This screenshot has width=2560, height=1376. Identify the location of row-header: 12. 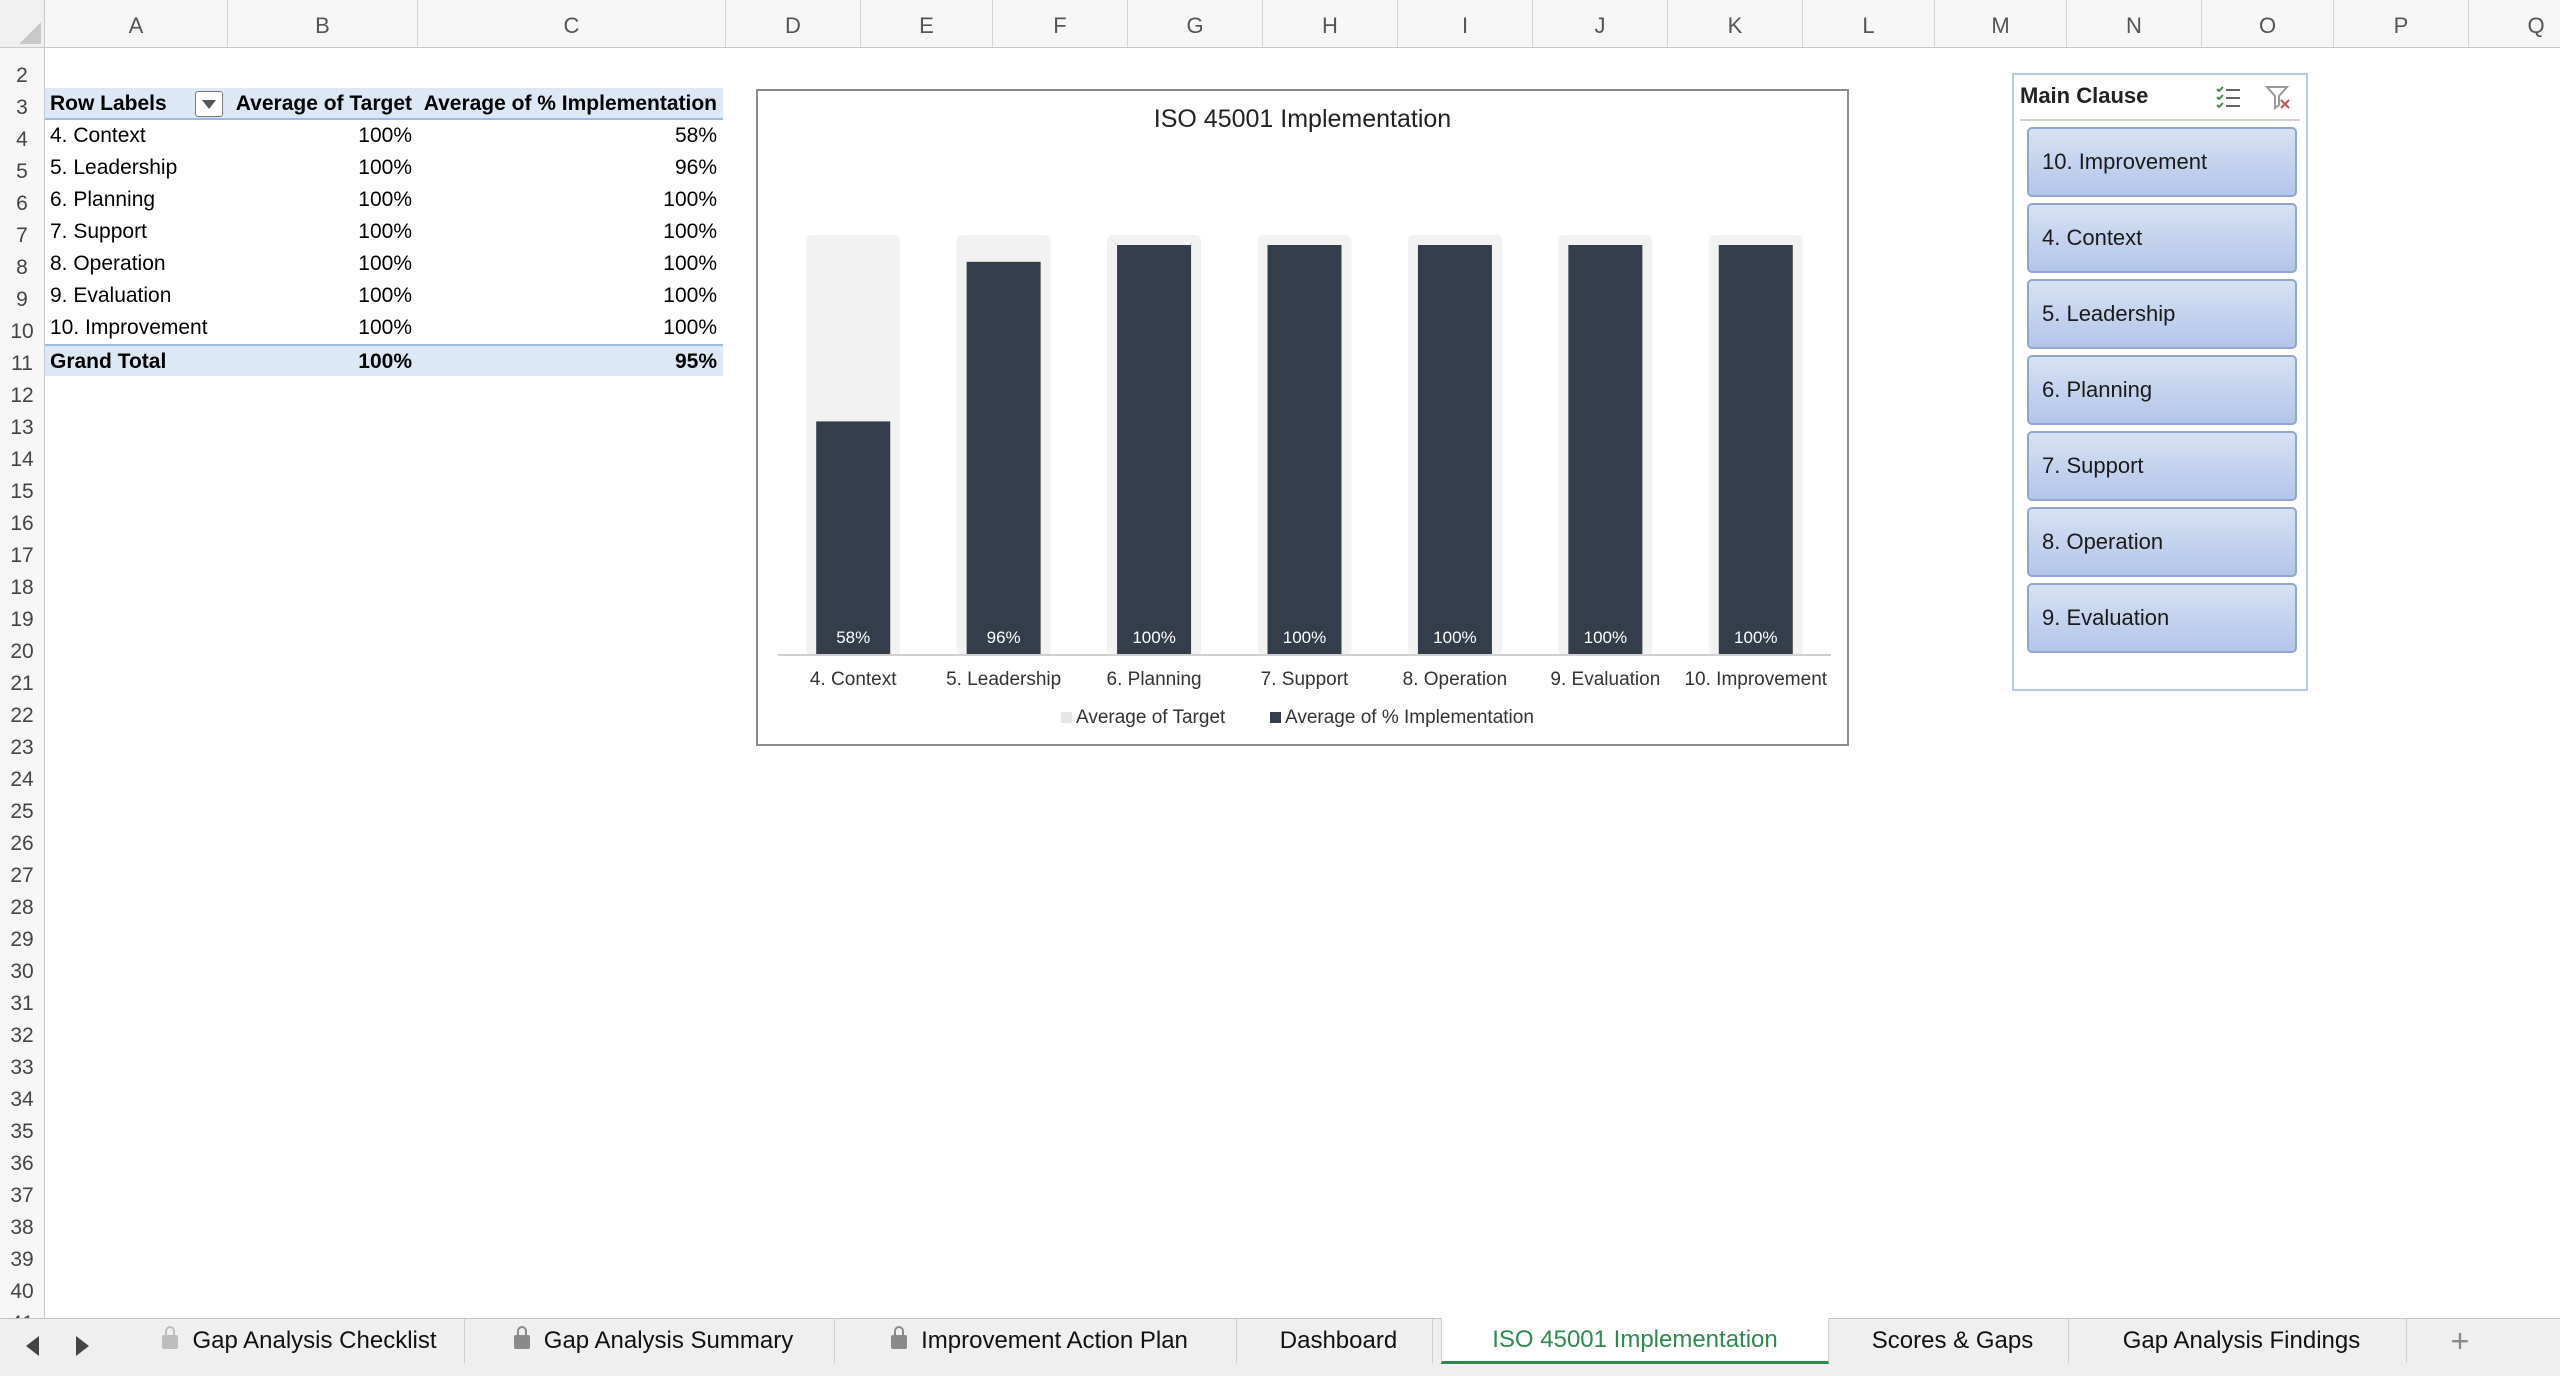
(22, 396).